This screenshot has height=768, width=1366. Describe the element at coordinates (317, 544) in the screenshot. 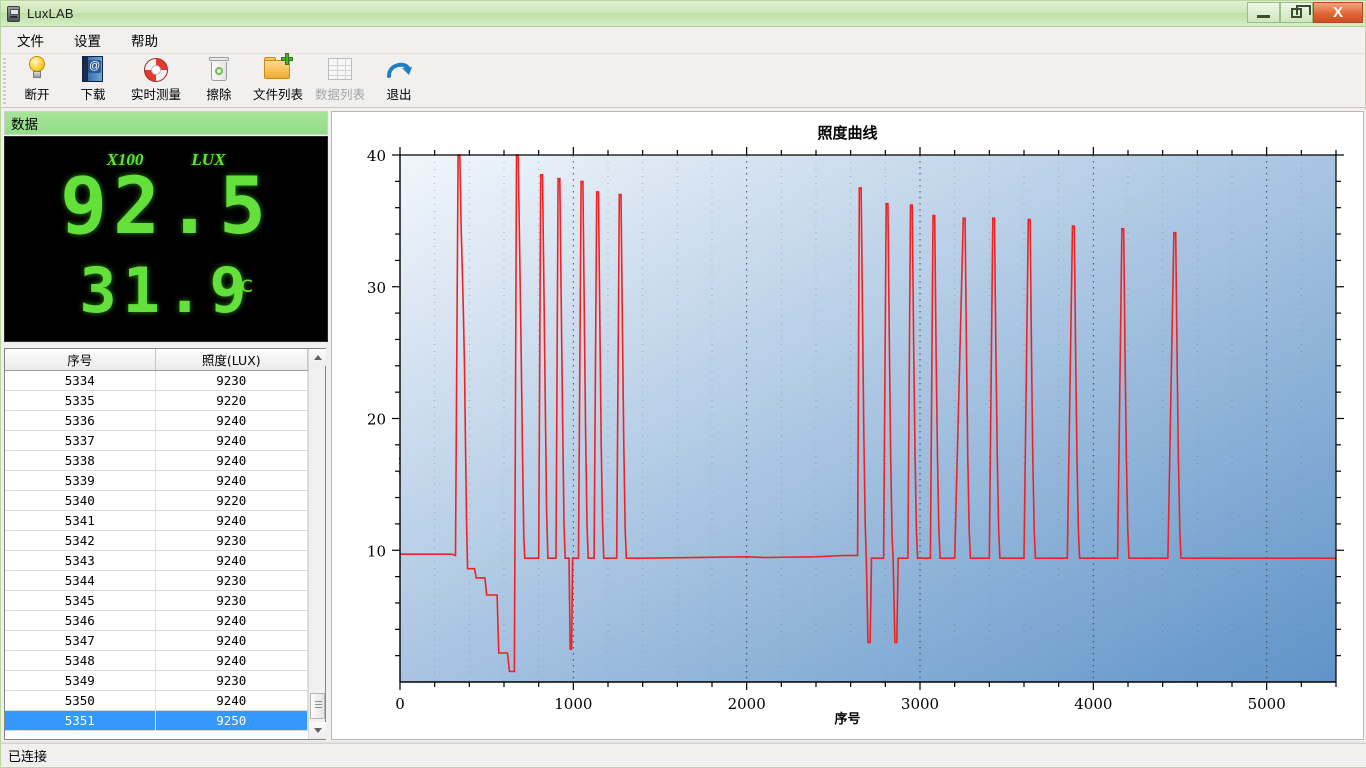

I see `table-scrollbar` at that location.